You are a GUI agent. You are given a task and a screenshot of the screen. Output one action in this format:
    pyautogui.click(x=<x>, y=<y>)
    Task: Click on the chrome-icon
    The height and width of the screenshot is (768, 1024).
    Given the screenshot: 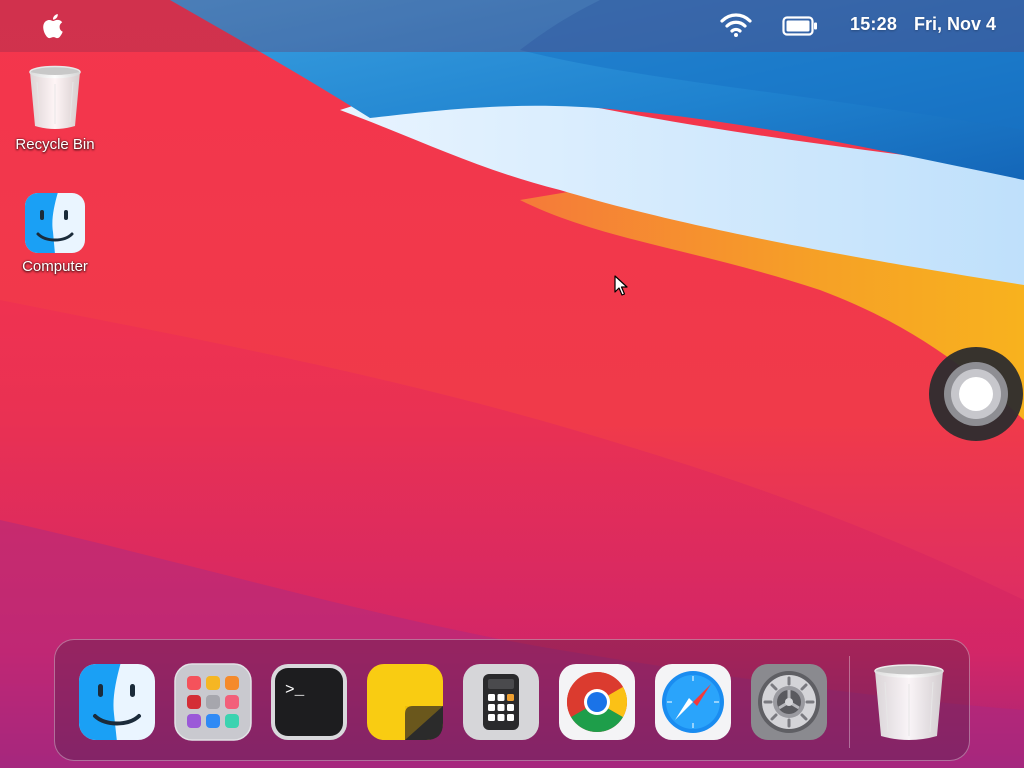 What is the action you would take?
    pyautogui.click(x=597, y=702)
    